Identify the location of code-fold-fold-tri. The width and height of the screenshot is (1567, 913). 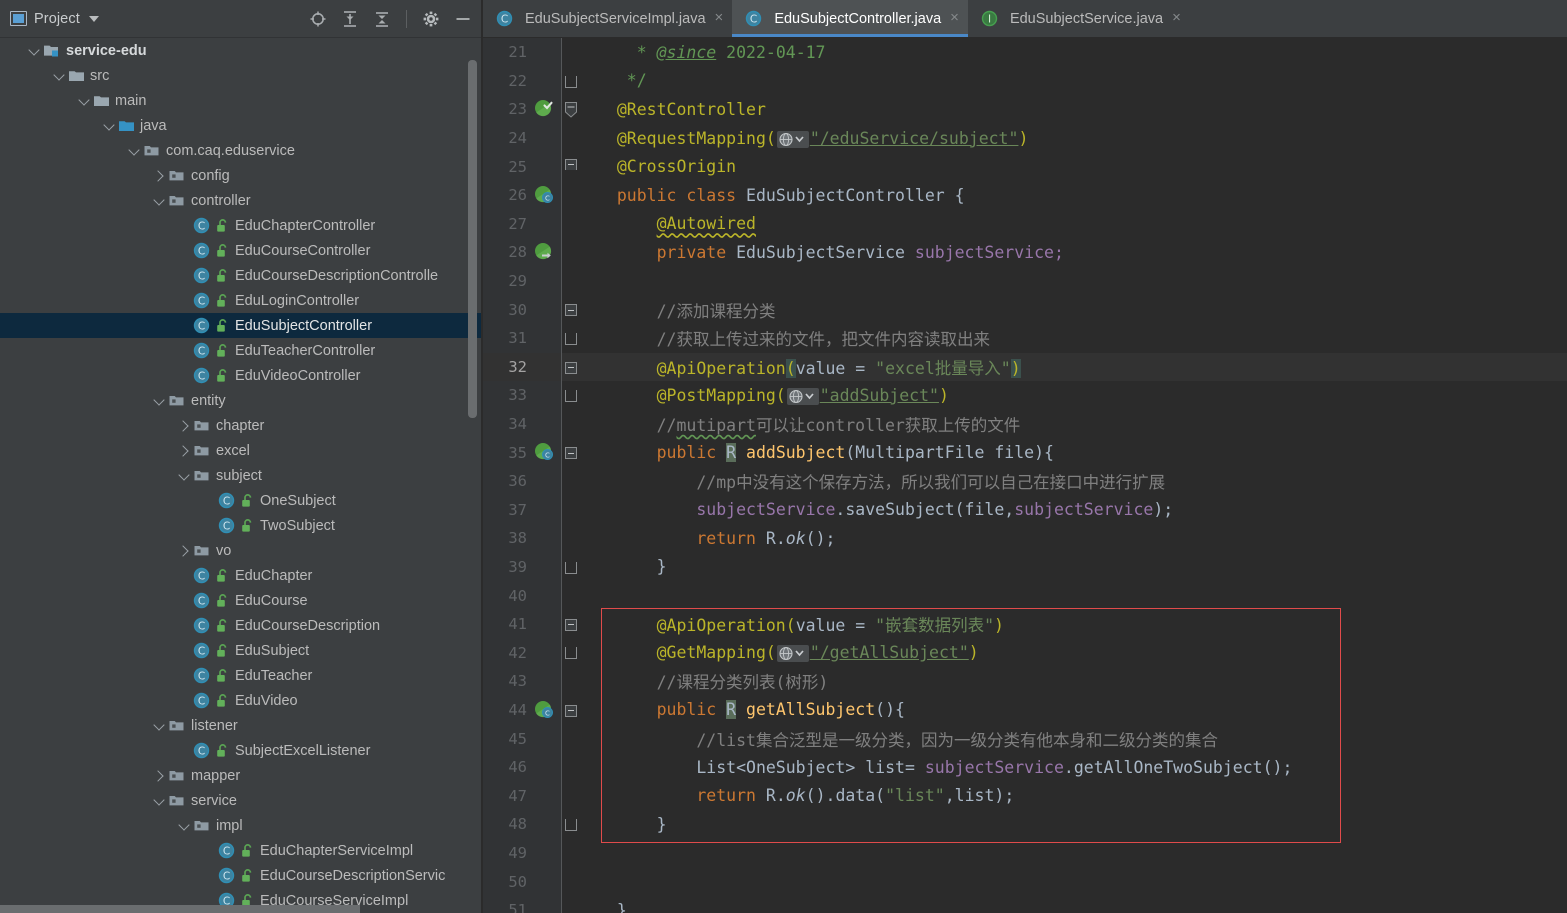
(572, 109).